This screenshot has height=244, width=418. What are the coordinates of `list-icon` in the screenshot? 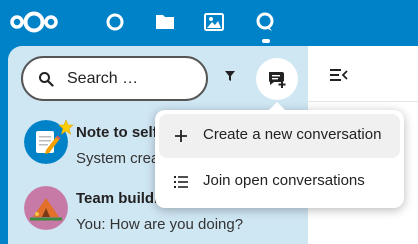 It's located at (181, 182).